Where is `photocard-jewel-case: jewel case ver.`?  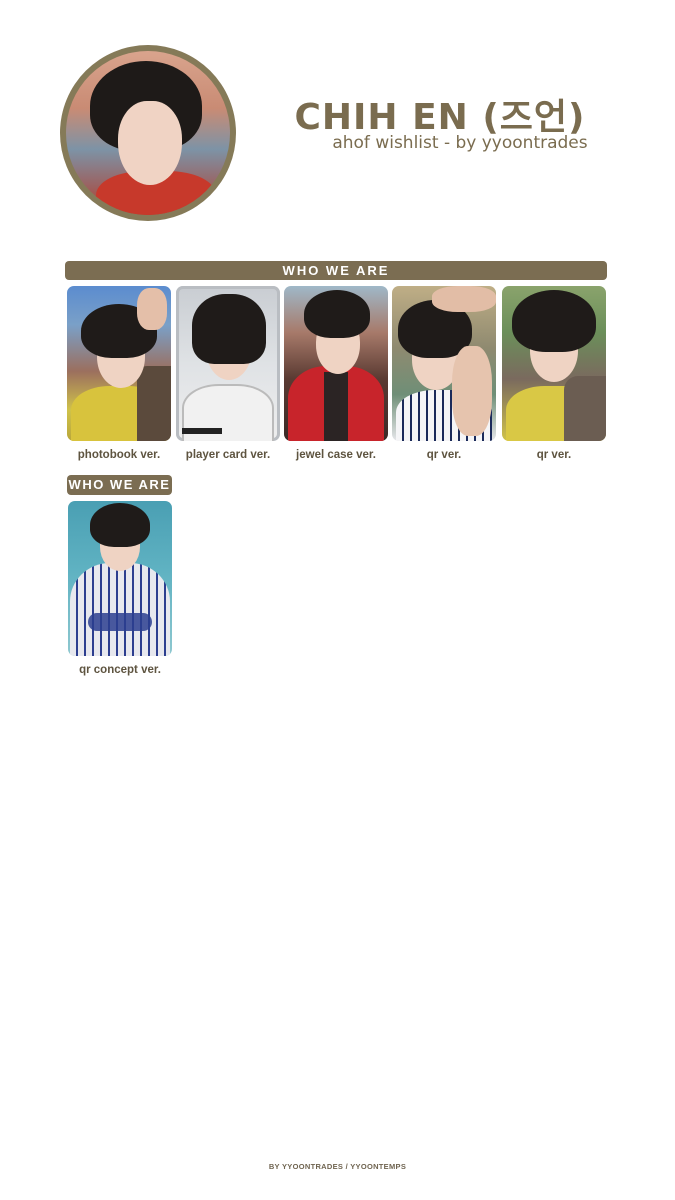 photocard-jewel-case: jewel case ver. is located at coordinates (336, 373).